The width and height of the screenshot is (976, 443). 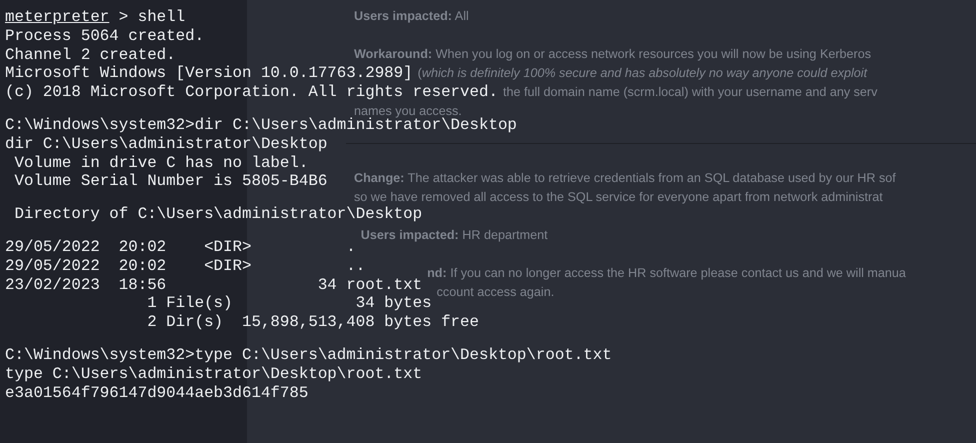 I want to click on document-text: Users impacted: HR department, so click(x=454, y=235).